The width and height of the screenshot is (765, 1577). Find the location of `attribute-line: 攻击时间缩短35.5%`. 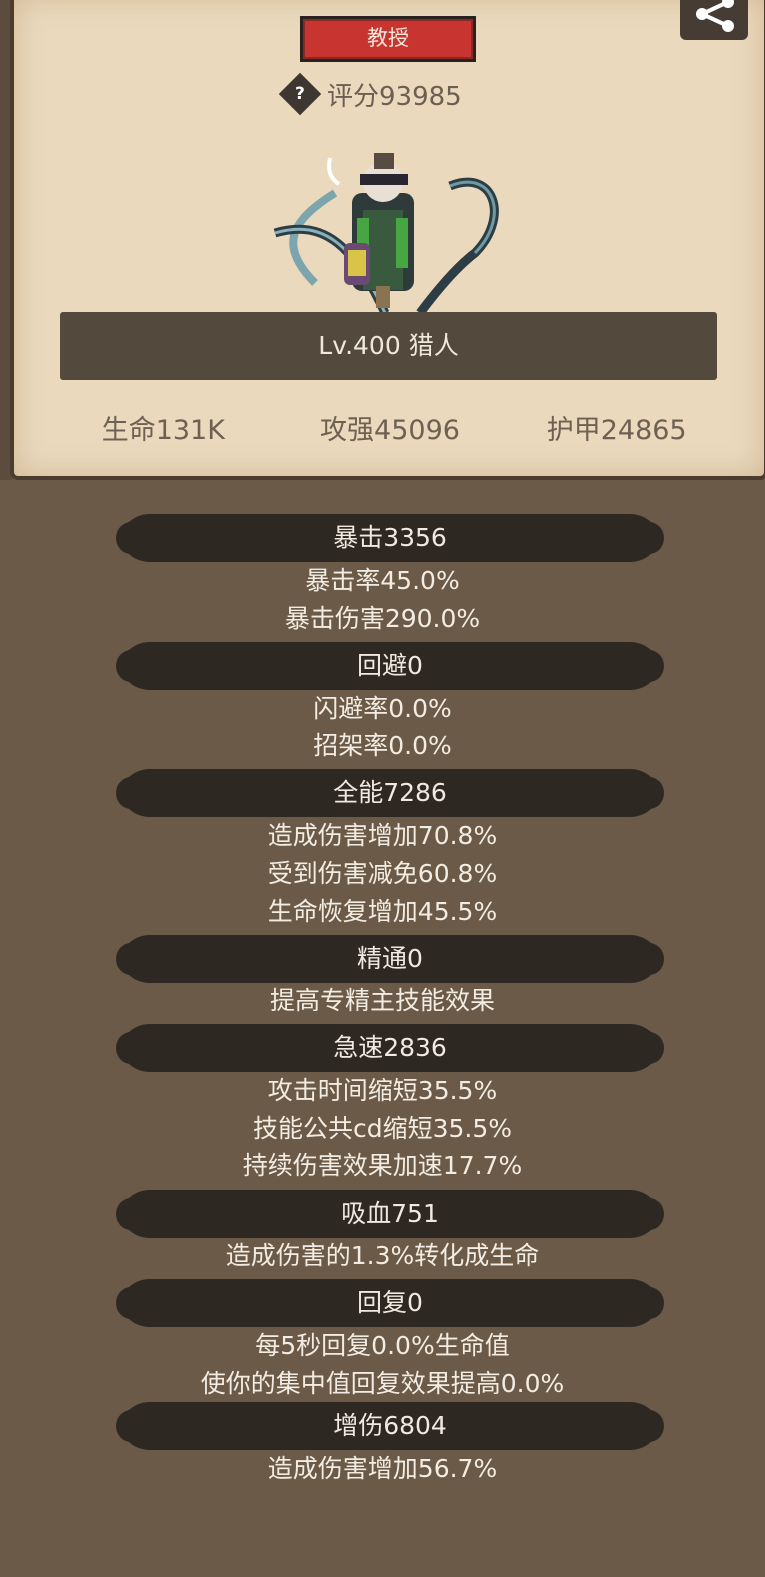

attribute-line: 攻击时间缩短35.5% is located at coordinates (382, 1090).